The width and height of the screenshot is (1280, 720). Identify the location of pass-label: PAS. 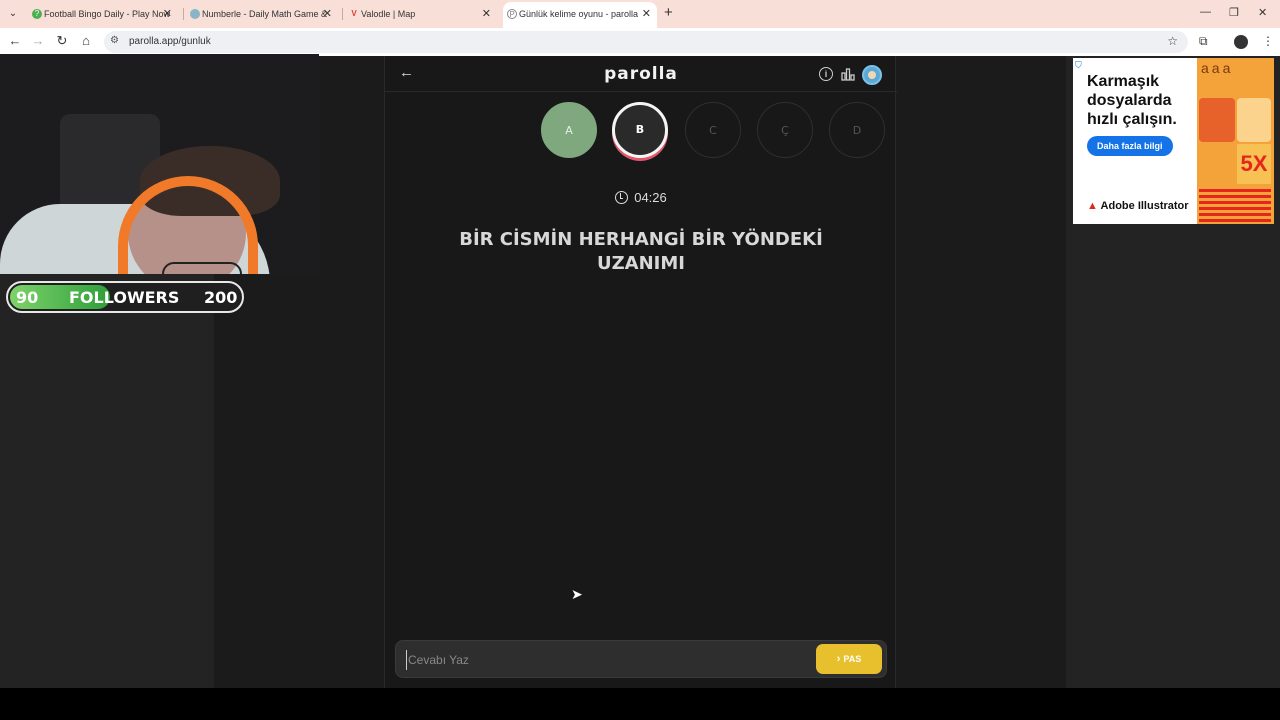
(852, 659).